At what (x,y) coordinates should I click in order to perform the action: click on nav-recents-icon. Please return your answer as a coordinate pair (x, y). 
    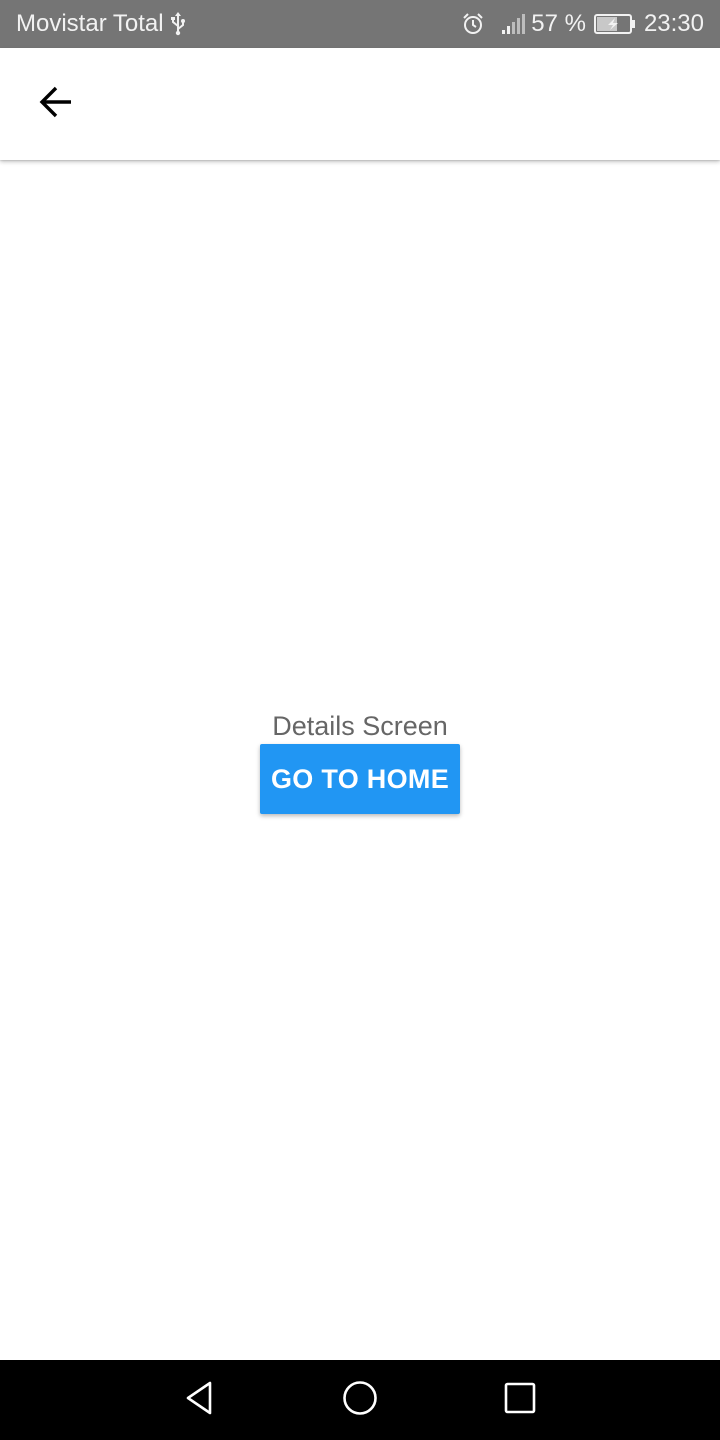
    Looking at the image, I should click on (520, 1400).